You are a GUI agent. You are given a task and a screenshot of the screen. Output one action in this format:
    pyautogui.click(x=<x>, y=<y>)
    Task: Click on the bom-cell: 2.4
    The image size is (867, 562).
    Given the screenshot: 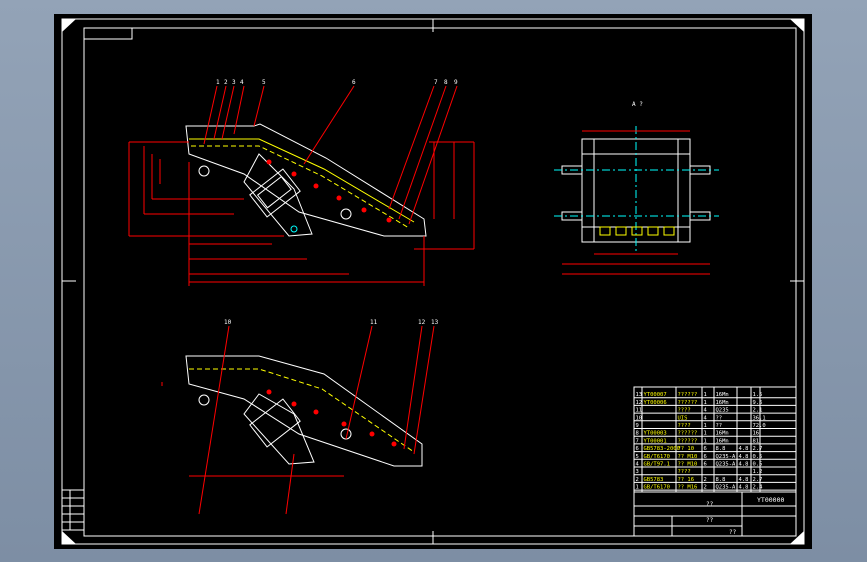 What is the action you would take?
    pyautogui.click(x=758, y=488)
    